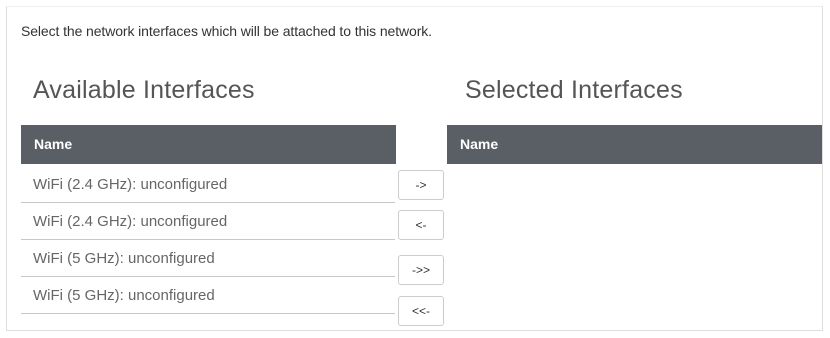 This screenshot has height=338, width=830. What do you see at coordinates (421, 270) in the screenshot?
I see `move-all-right-button: ->>` at bounding box center [421, 270].